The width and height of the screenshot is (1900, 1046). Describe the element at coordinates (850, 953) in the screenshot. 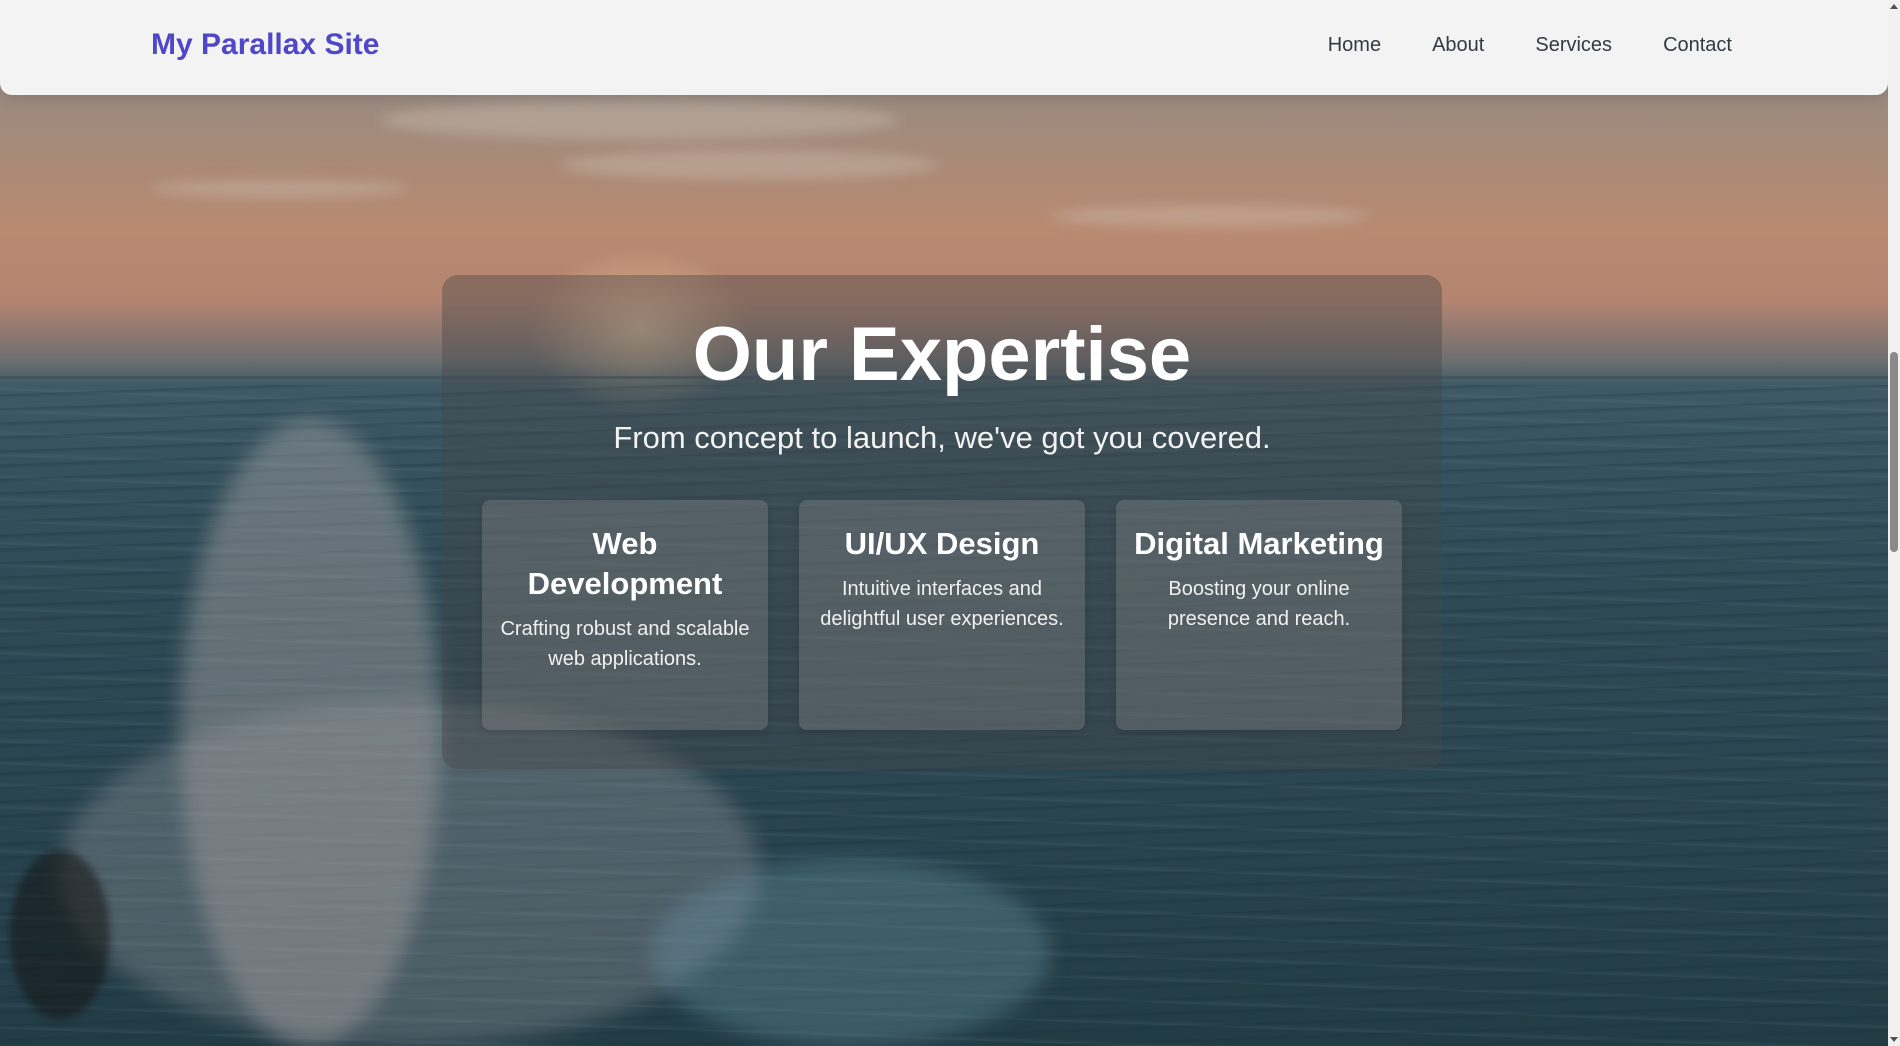

I see `wave-splash` at that location.